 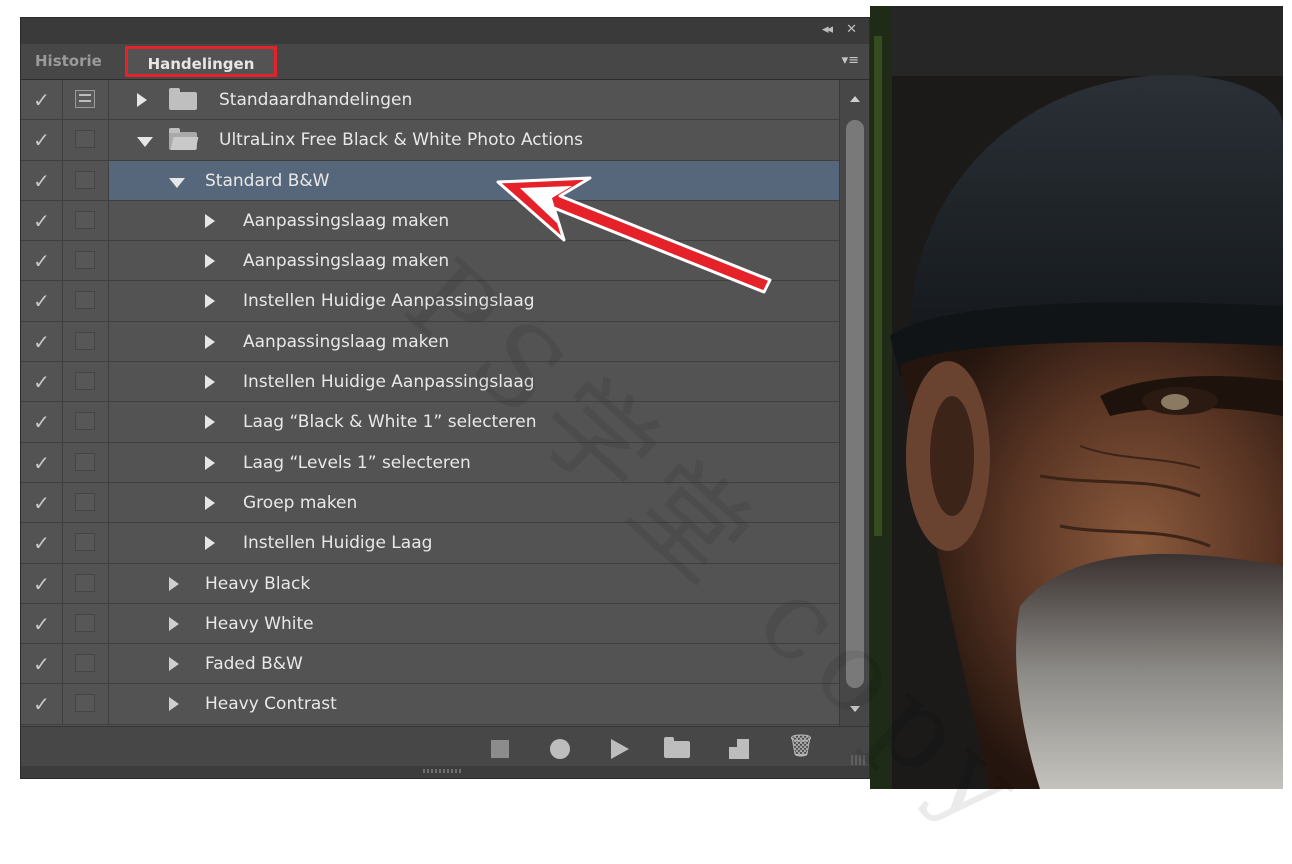 What do you see at coordinates (851, 29) in the screenshot?
I see `close-panel-icon: ✕` at bounding box center [851, 29].